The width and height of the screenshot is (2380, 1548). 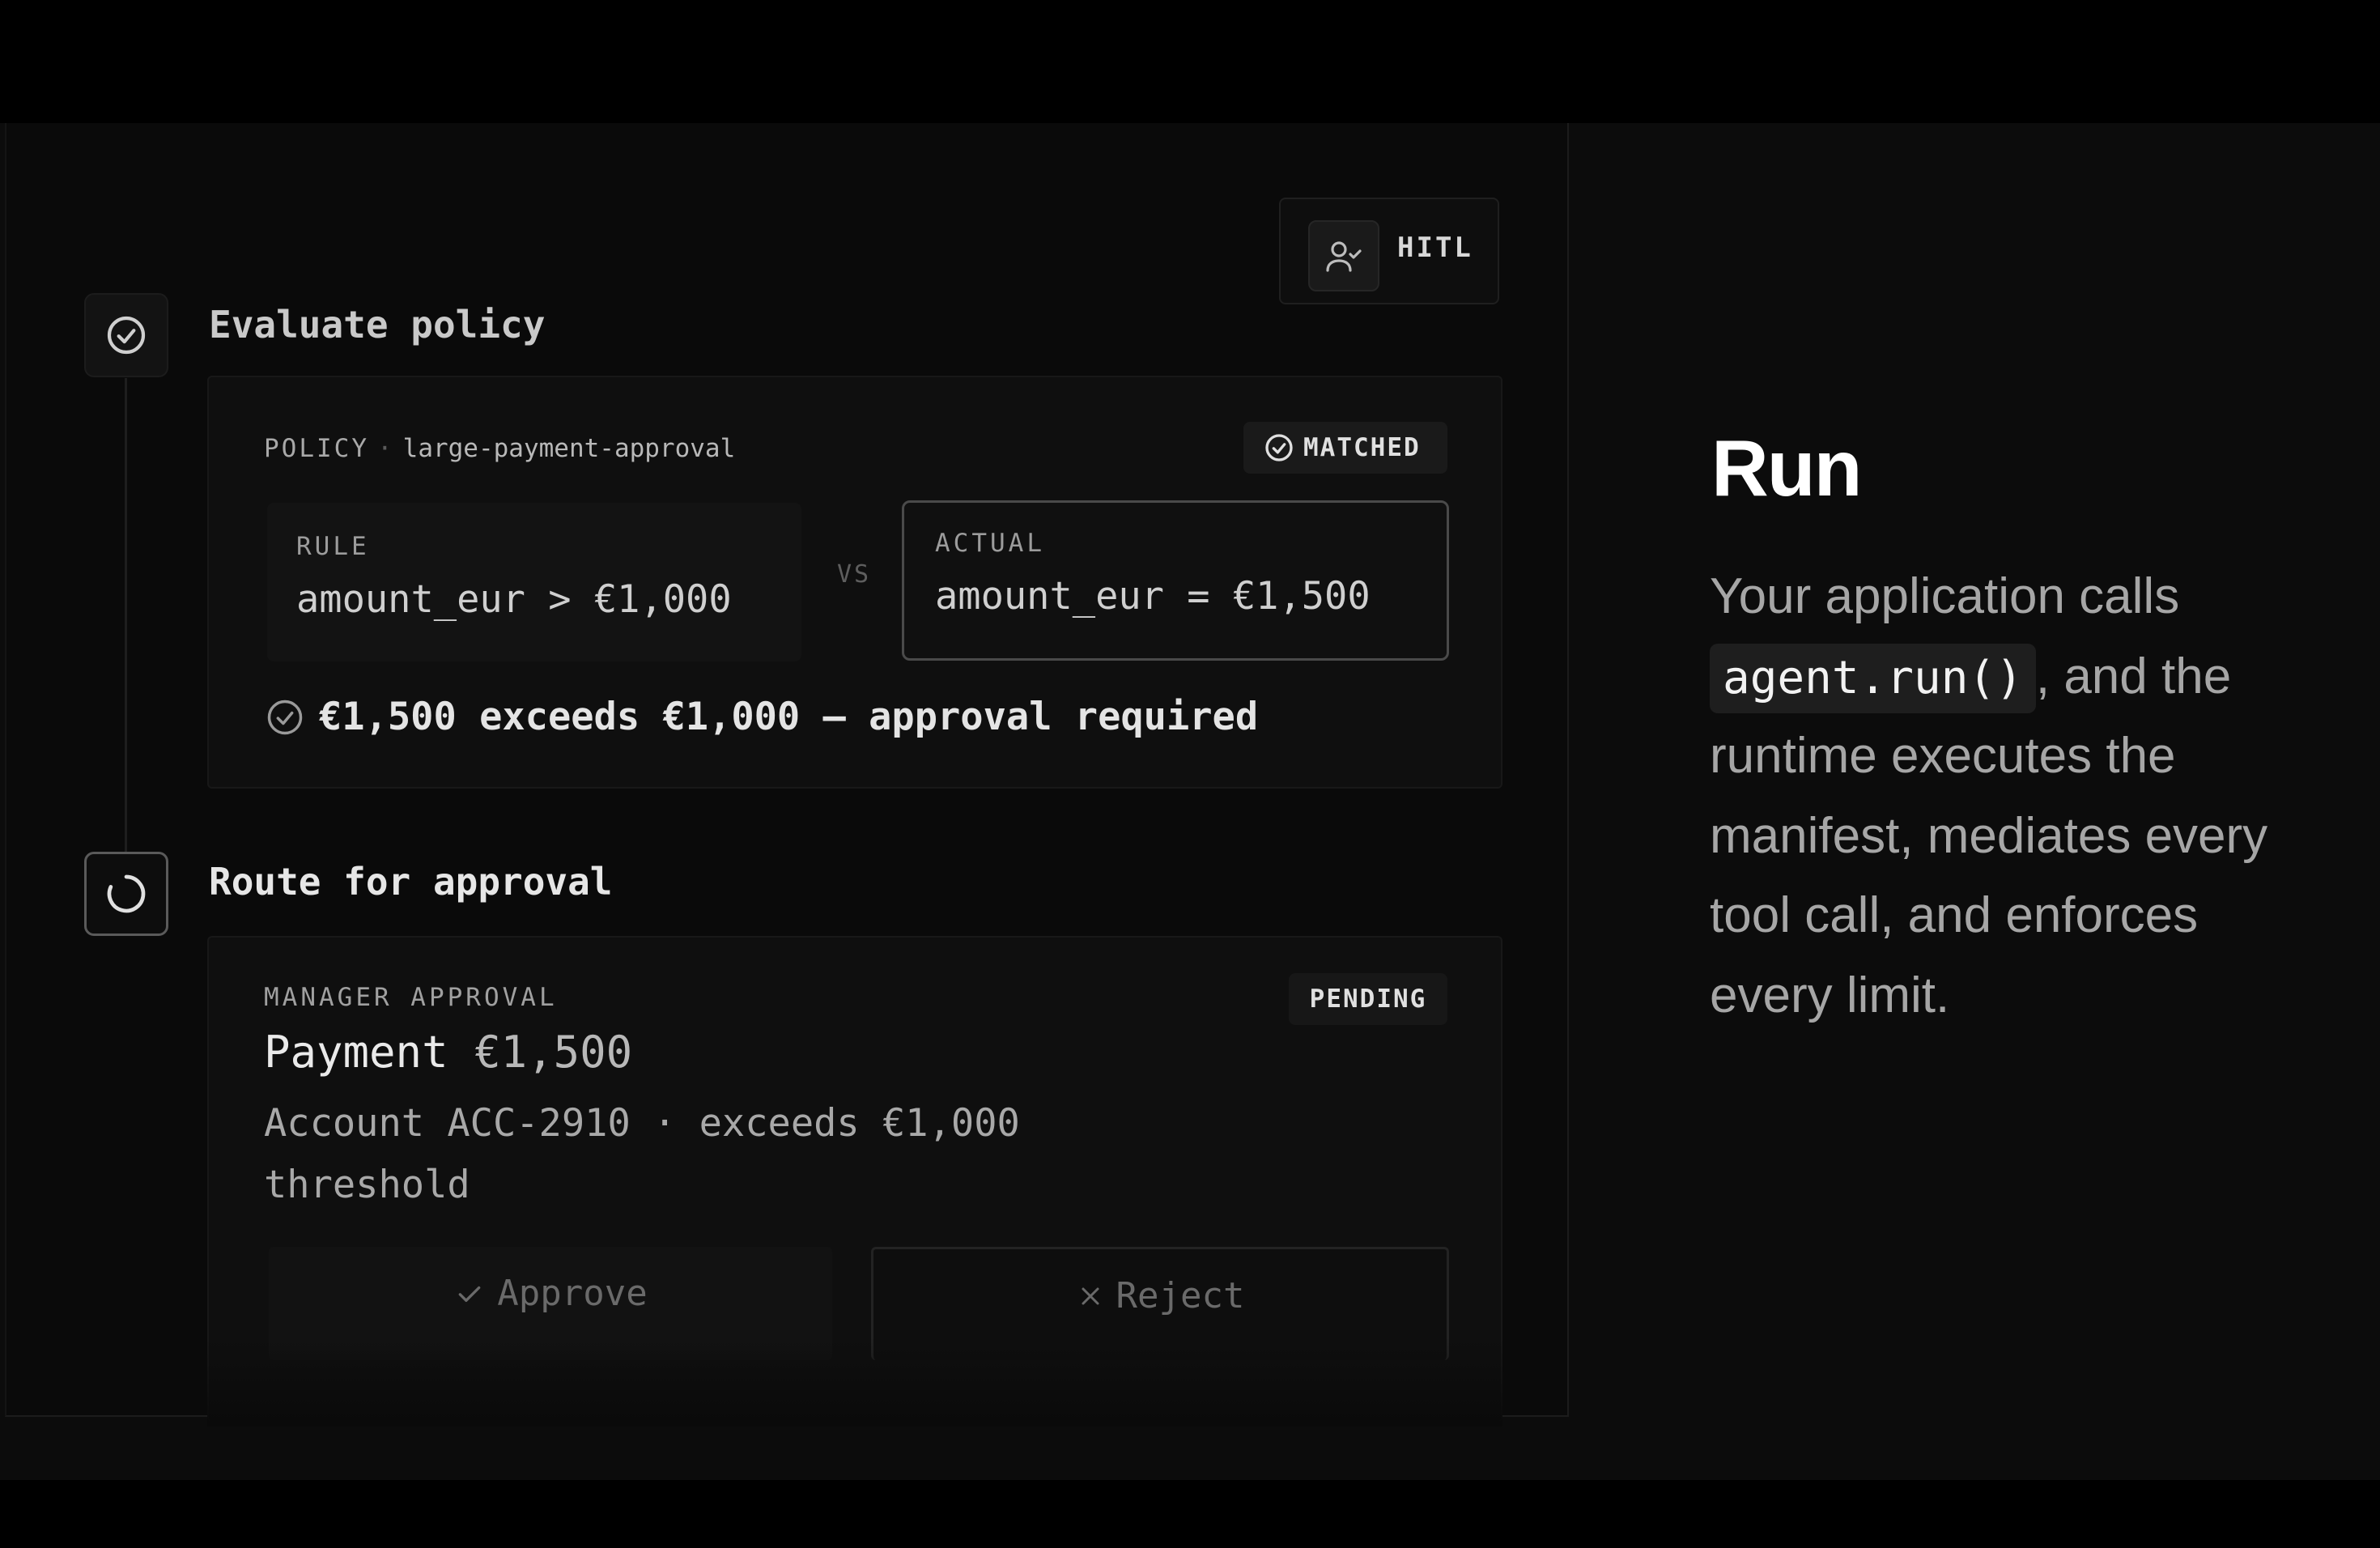 I want to click on spinner-icon, so click(x=126, y=894).